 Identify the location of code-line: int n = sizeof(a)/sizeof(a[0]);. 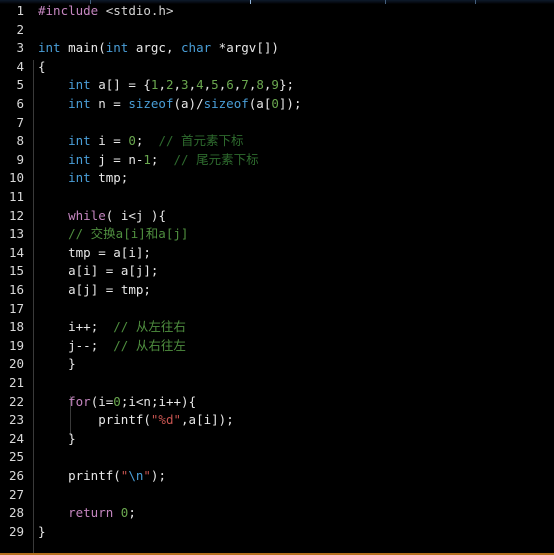
(164, 104).